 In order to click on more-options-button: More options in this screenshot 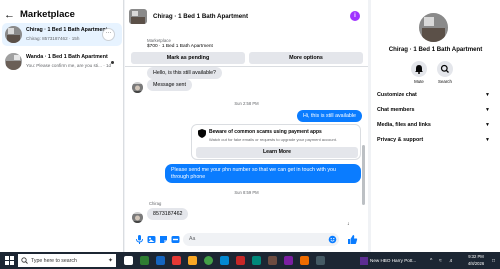, I will do `click(306, 58)`.